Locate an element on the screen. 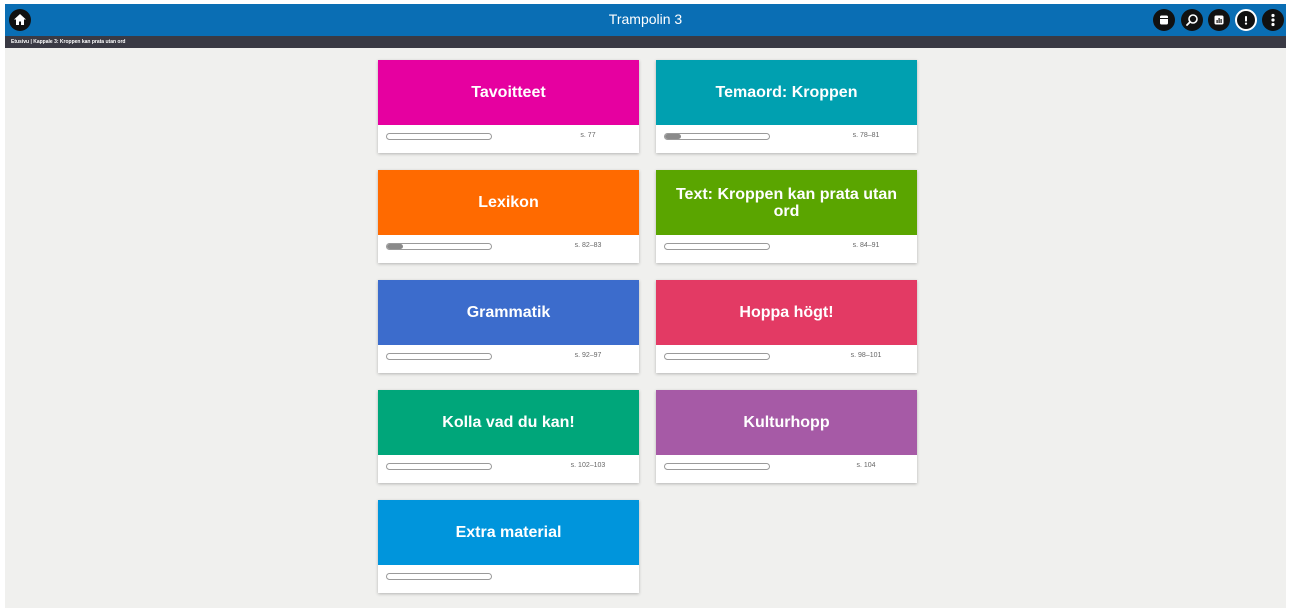 Image resolution: width=1291 pixels, height=610 pixels. section-card-title: Temaord: Kroppen is located at coordinates (786, 92).